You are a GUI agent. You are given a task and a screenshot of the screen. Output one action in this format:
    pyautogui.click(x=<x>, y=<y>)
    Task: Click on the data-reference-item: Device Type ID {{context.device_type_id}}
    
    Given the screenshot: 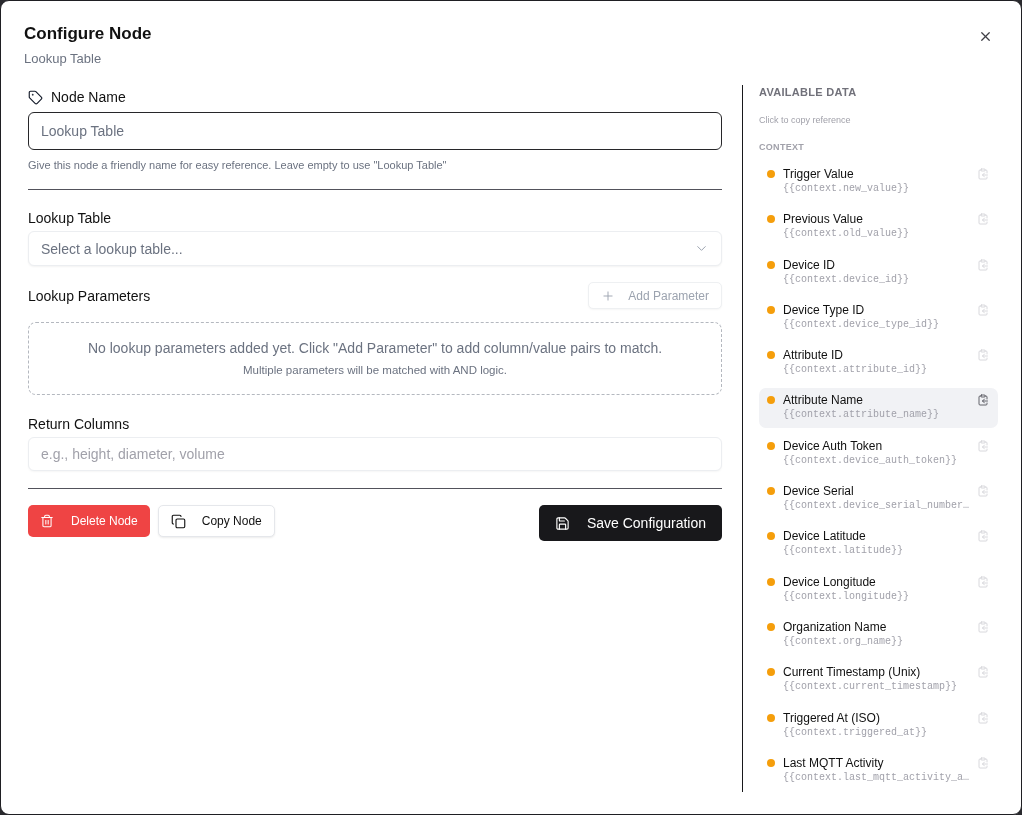 What is the action you would take?
    pyautogui.click(x=878, y=317)
    